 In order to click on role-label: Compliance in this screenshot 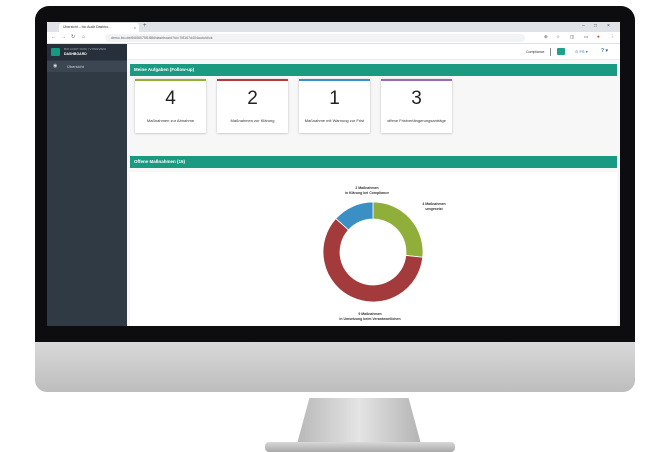, I will do `click(535, 52)`.